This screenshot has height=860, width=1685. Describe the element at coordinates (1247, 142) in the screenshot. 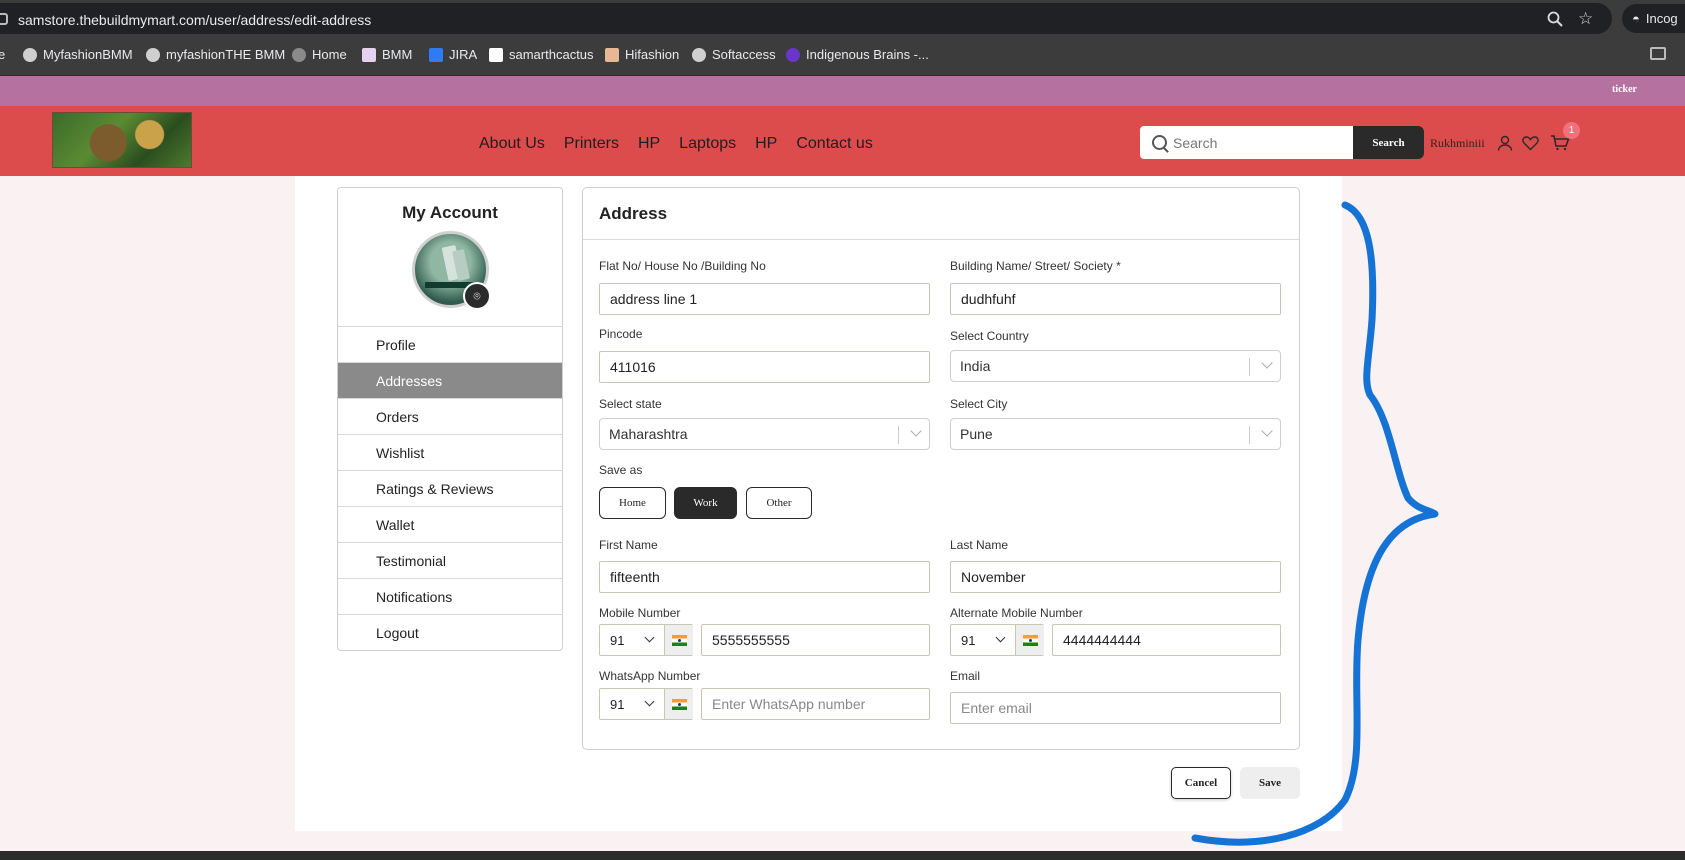

I see `site-search-input: Search` at that location.